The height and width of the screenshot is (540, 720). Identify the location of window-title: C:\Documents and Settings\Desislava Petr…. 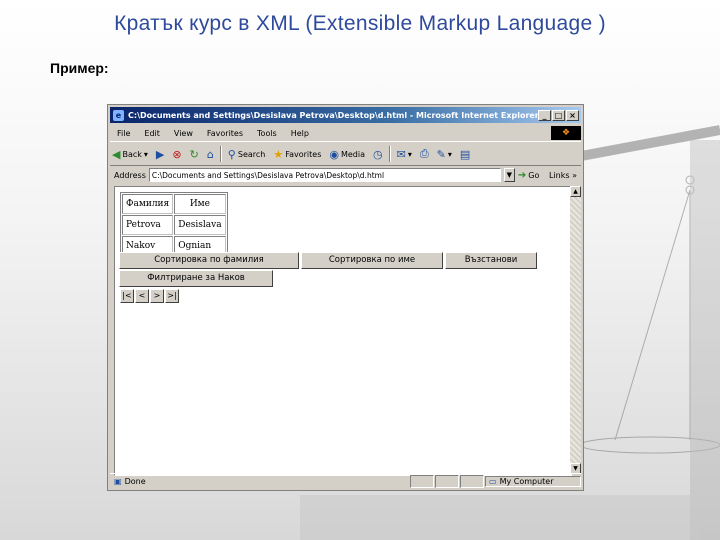
(333, 115).